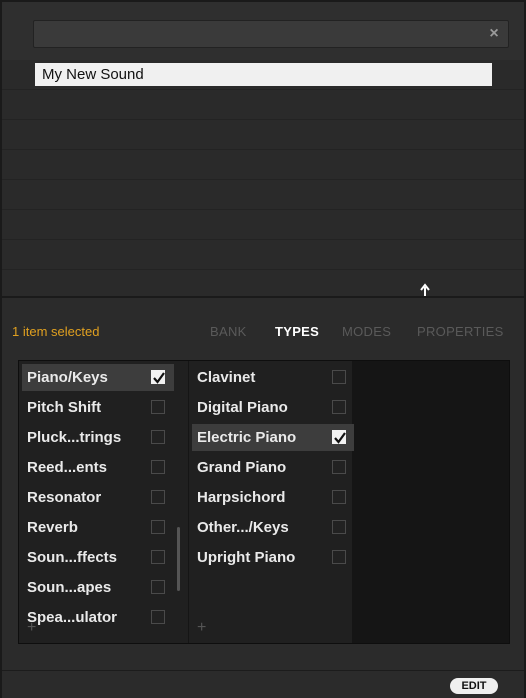 This screenshot has width=526, height=698. I want to click on tag-item: Piano/Keys, so click(98, 377).